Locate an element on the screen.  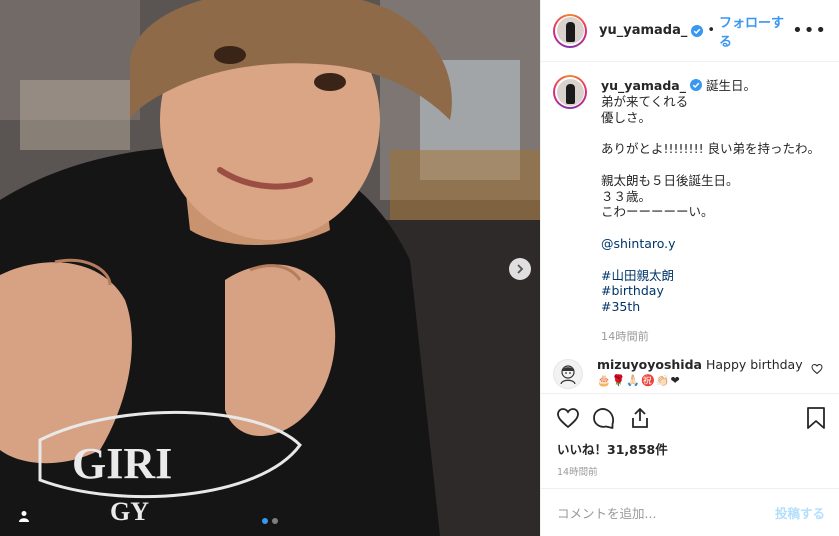
header-username: yu_yamada_ is located at coordinates (643, 30).